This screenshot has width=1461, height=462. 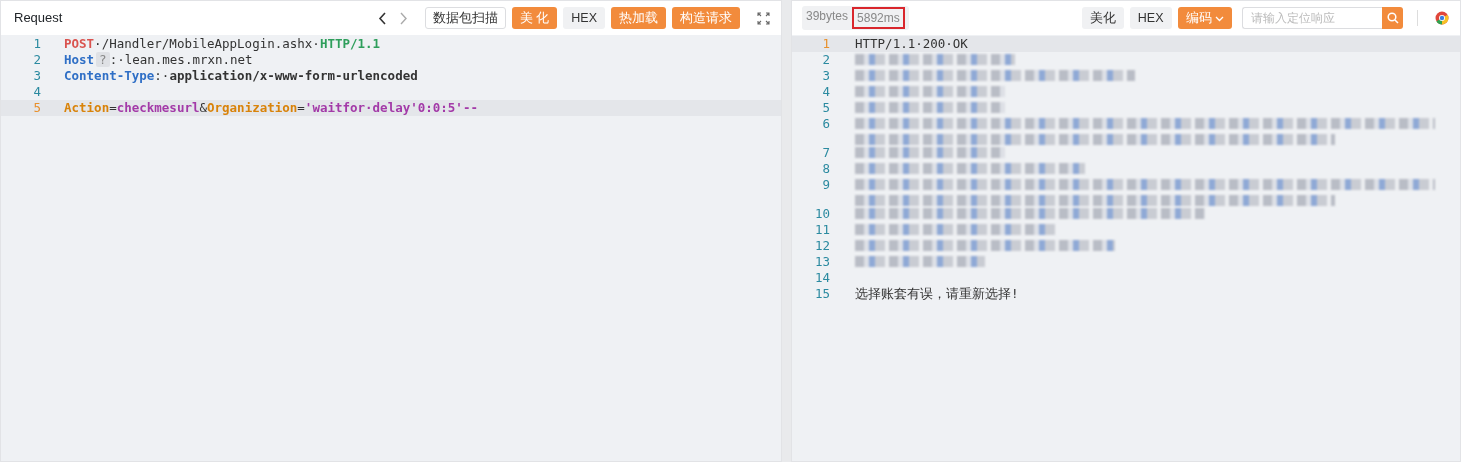 I want to click on line-number: 8, so click(x=825, y=169).